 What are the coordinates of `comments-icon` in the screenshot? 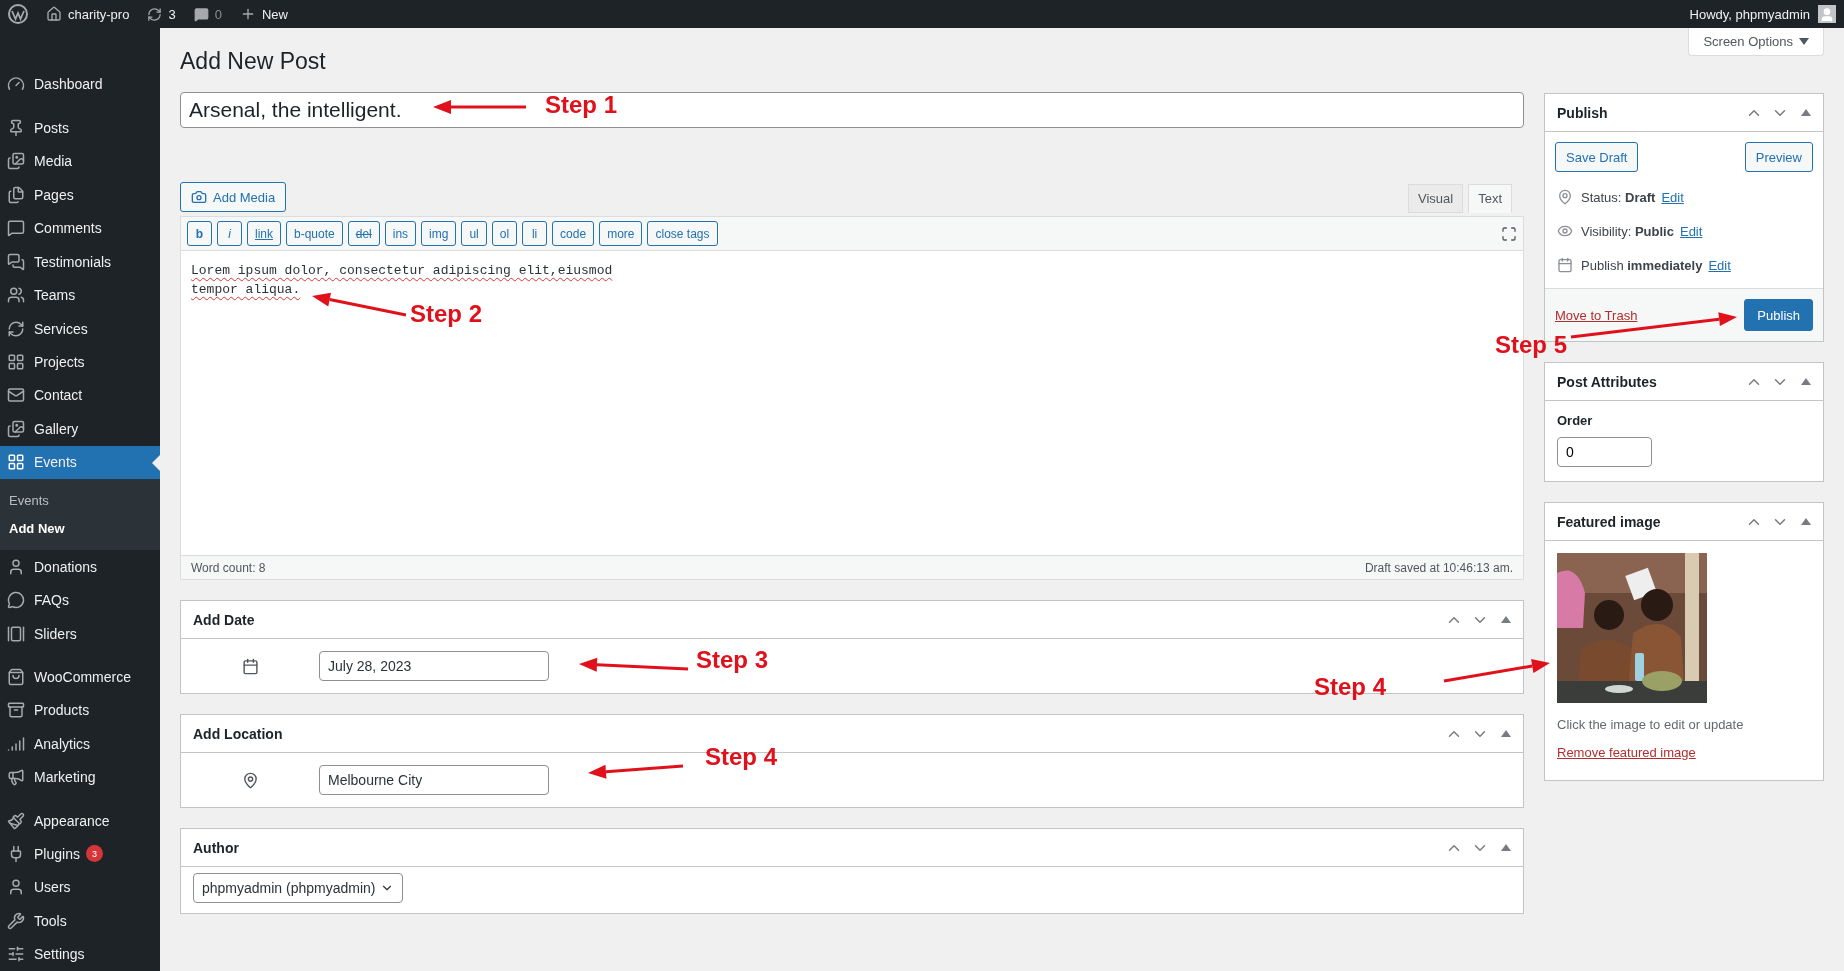 It's located at (16, 261).